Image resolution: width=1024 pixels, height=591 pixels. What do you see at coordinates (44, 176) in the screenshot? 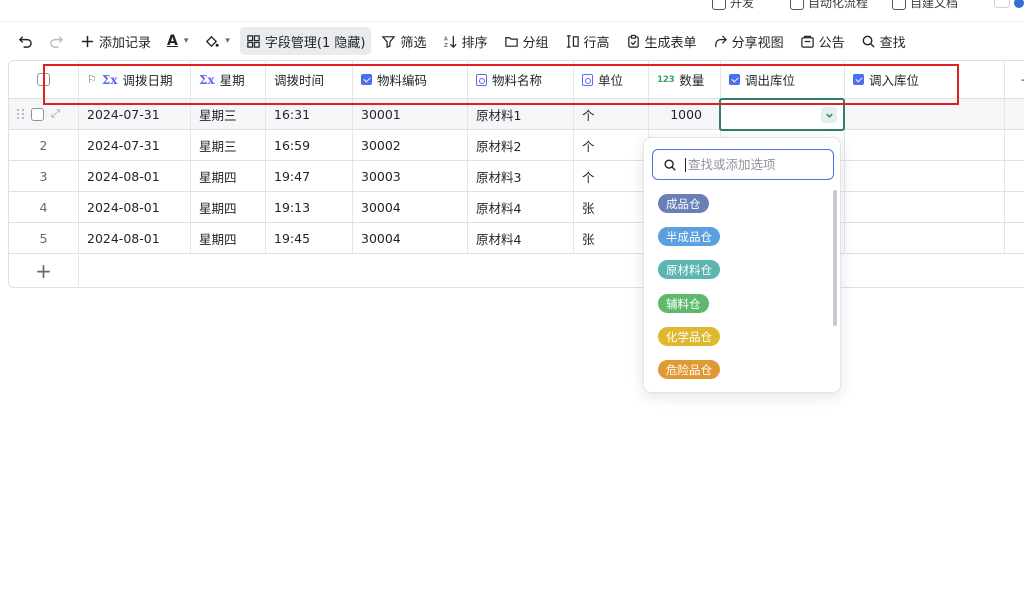
I see `row-index-cell: 3` at bounding box center [44, 176].